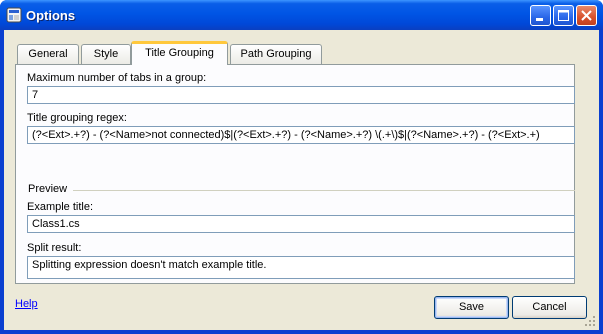 This screenshot has width=603, height=334. What do you see at coordinates (77, 118) in the screenshot?
I see `regex-label: Title grouping regex:` at bounding box center [77, 118].